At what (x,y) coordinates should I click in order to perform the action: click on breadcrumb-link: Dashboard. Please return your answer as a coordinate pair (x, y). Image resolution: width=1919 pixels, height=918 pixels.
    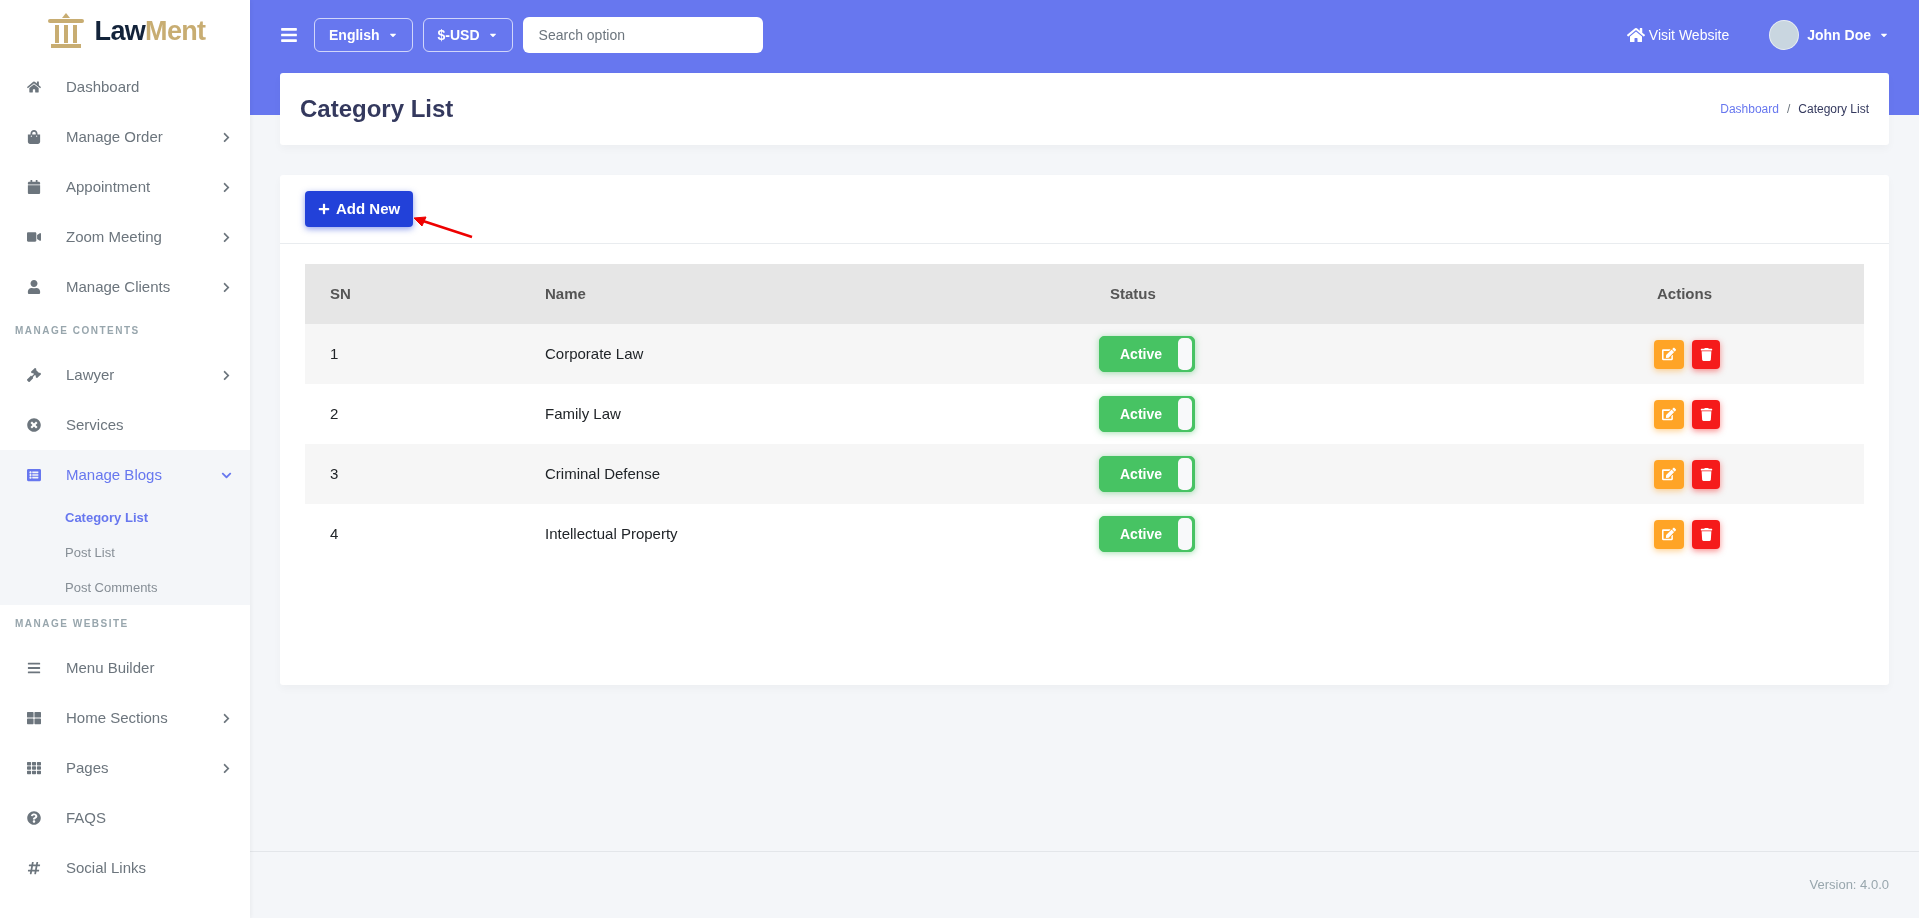
    Looking at the image, I should click on (1749, 109).